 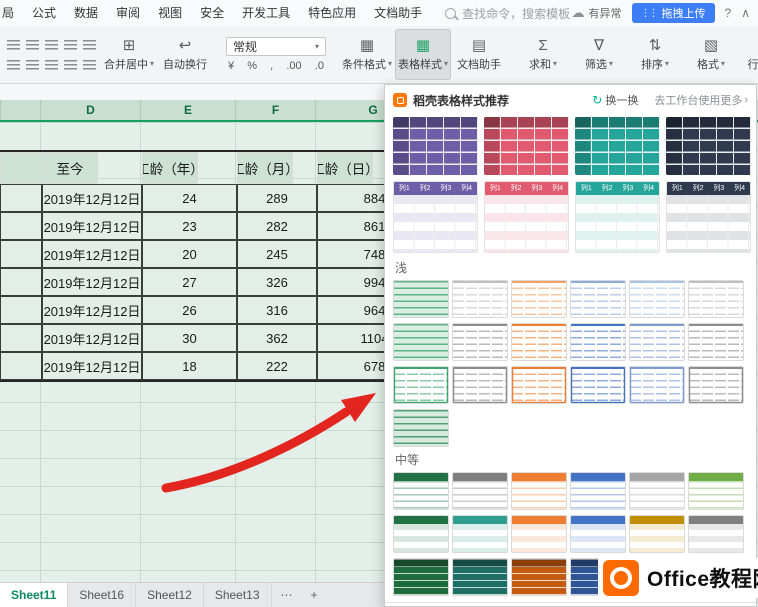 I want to click on table-style-button: ▦ 表格样式 ▾, so click(x=423, y=54).